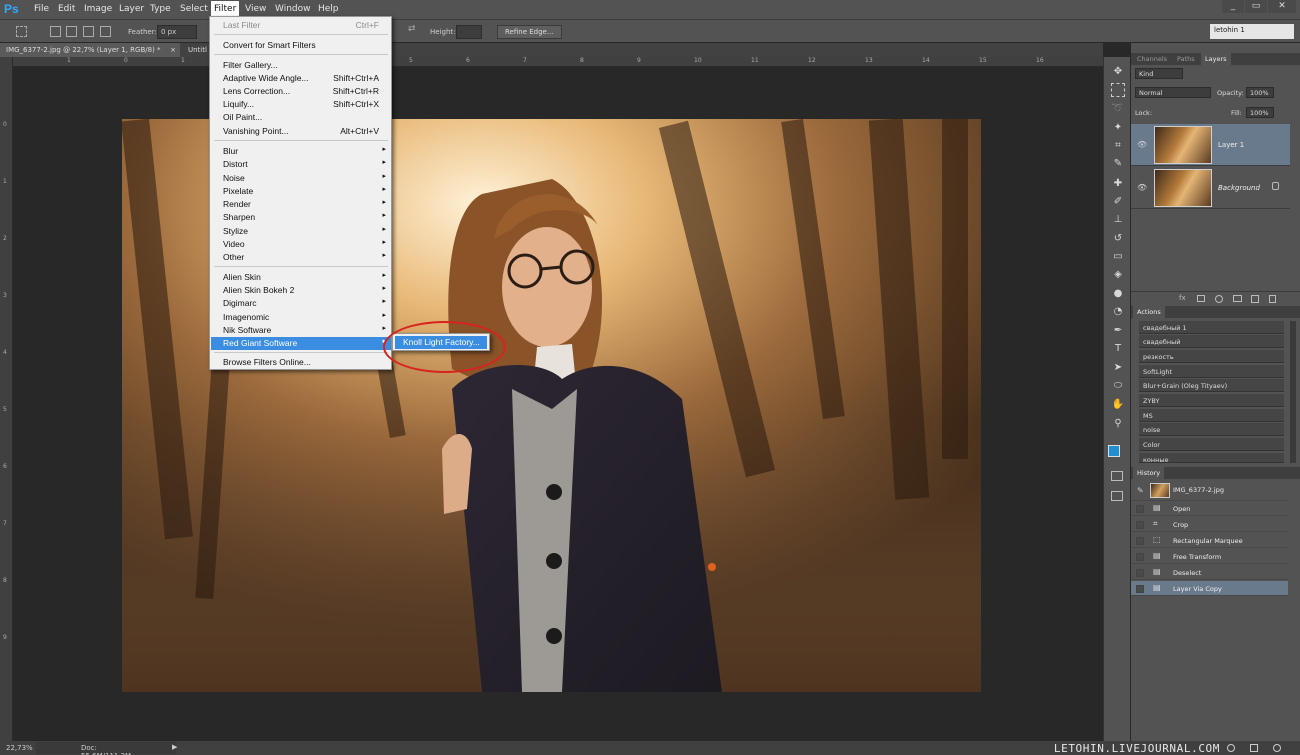 The height and width of the screenshot is (755, 1300). Describe the element at coordinates (1118, 220) in the screenshot. I see `clone-stamp-icon: ⊥` at that location.